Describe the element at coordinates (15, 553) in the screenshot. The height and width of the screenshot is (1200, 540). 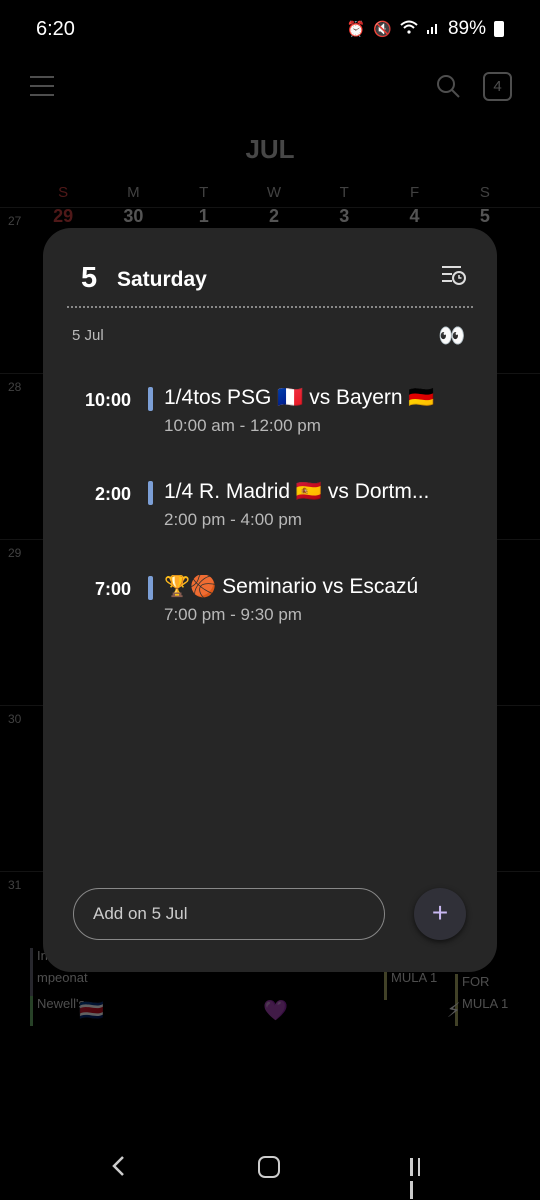
I see `week-number: 29` at that location.